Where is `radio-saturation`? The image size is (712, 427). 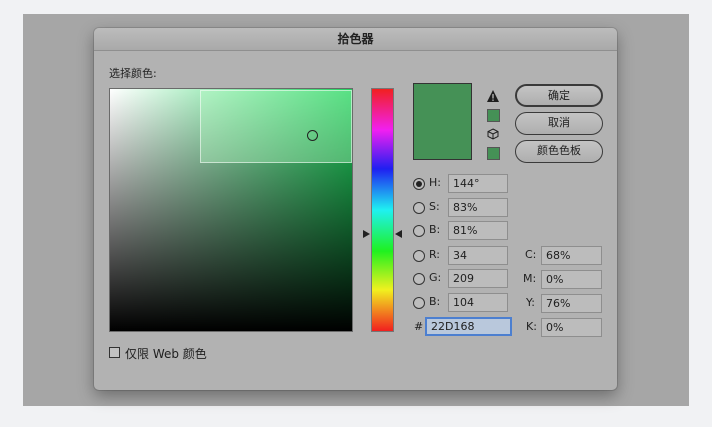
radio-saturation is located at coordinates (419, 208).